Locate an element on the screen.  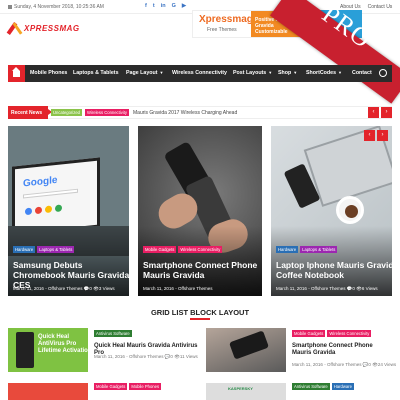
banner-title: Xpressmag is located at coordinates (226, 19).